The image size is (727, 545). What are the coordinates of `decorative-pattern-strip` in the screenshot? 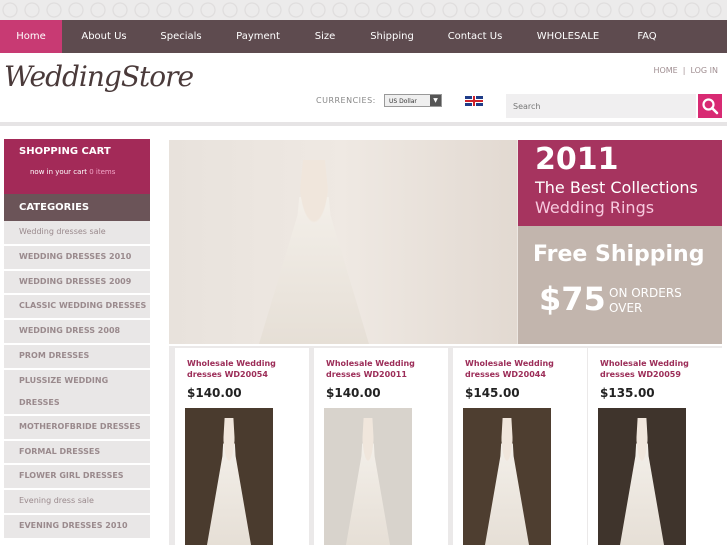 It's located at (363, 10).